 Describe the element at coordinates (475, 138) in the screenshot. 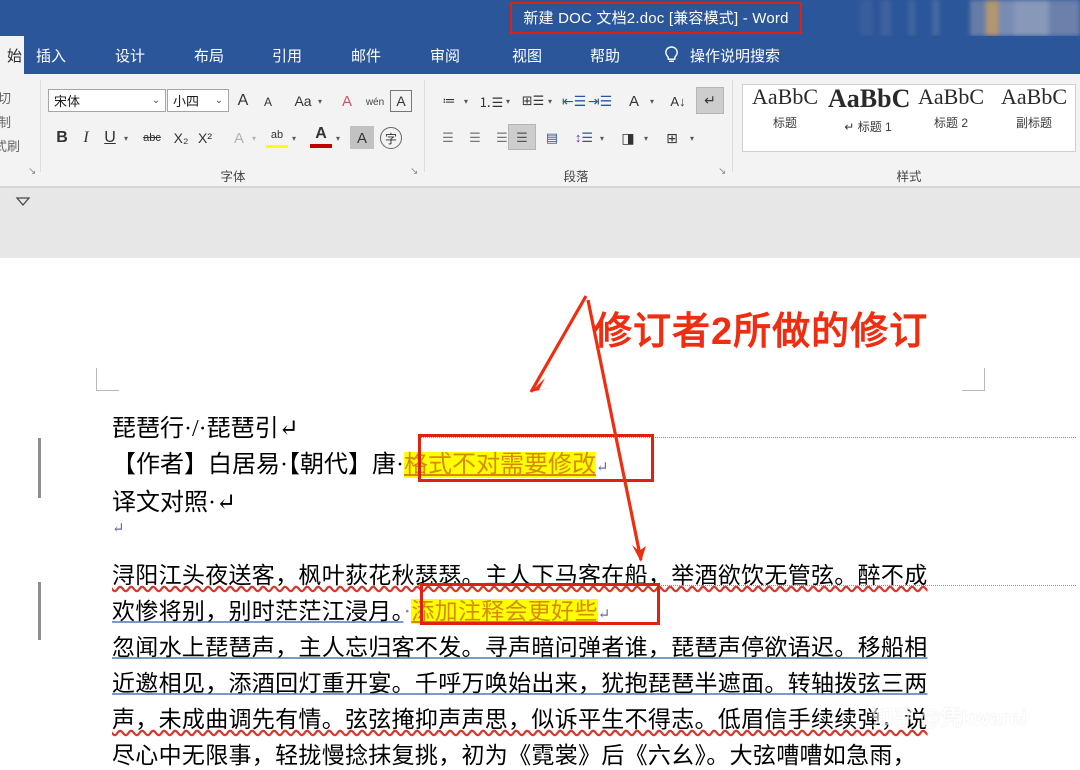

I see `align-center-icon: ☰` at that location.